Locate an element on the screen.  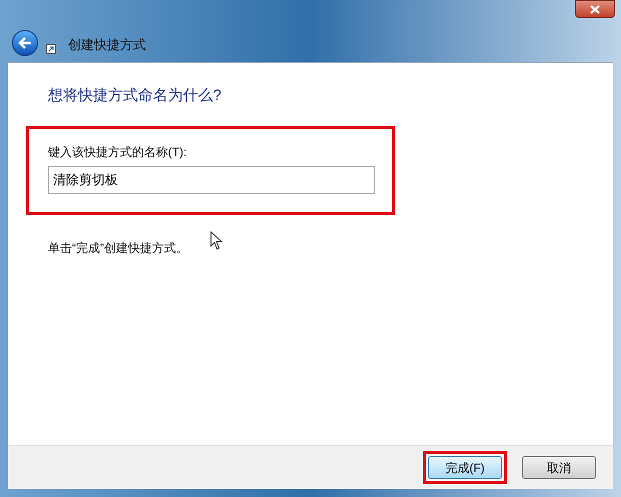
shortcut-icon is located at coordinates (51, 49).